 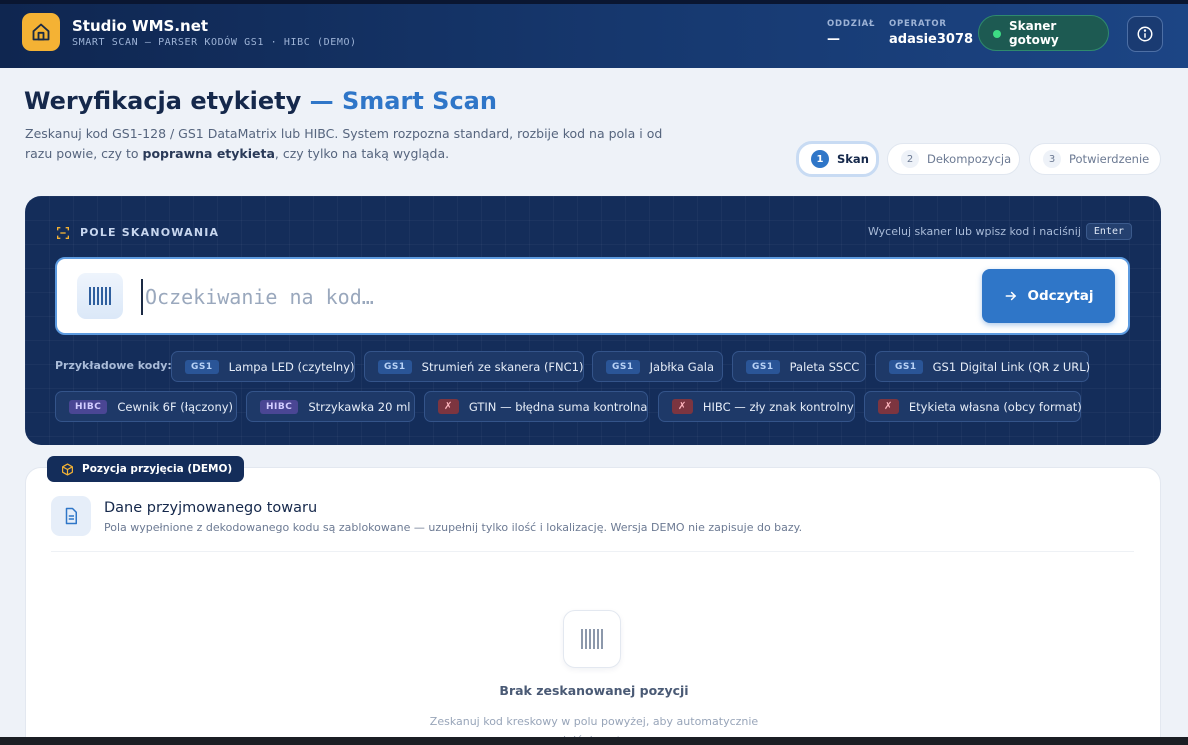 I want to click on info-icon, so click(x=1145, y=34).